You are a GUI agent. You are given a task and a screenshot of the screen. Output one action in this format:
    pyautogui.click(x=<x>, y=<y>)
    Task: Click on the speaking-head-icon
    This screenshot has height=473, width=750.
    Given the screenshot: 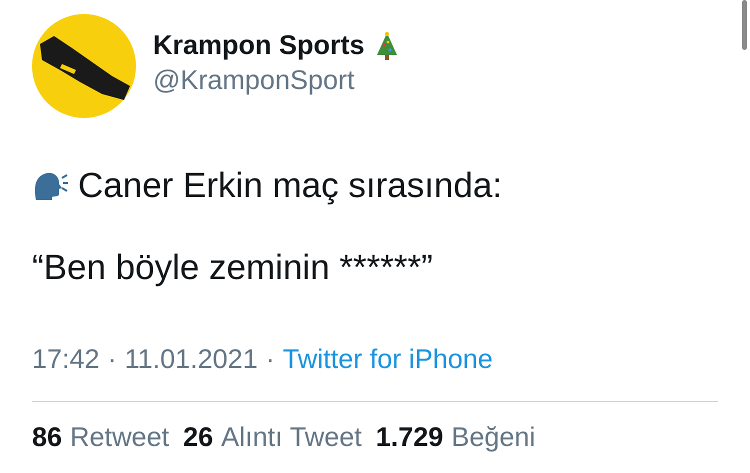 What is the action you would take?
    pyautogui.click(x=50, y=186)
    